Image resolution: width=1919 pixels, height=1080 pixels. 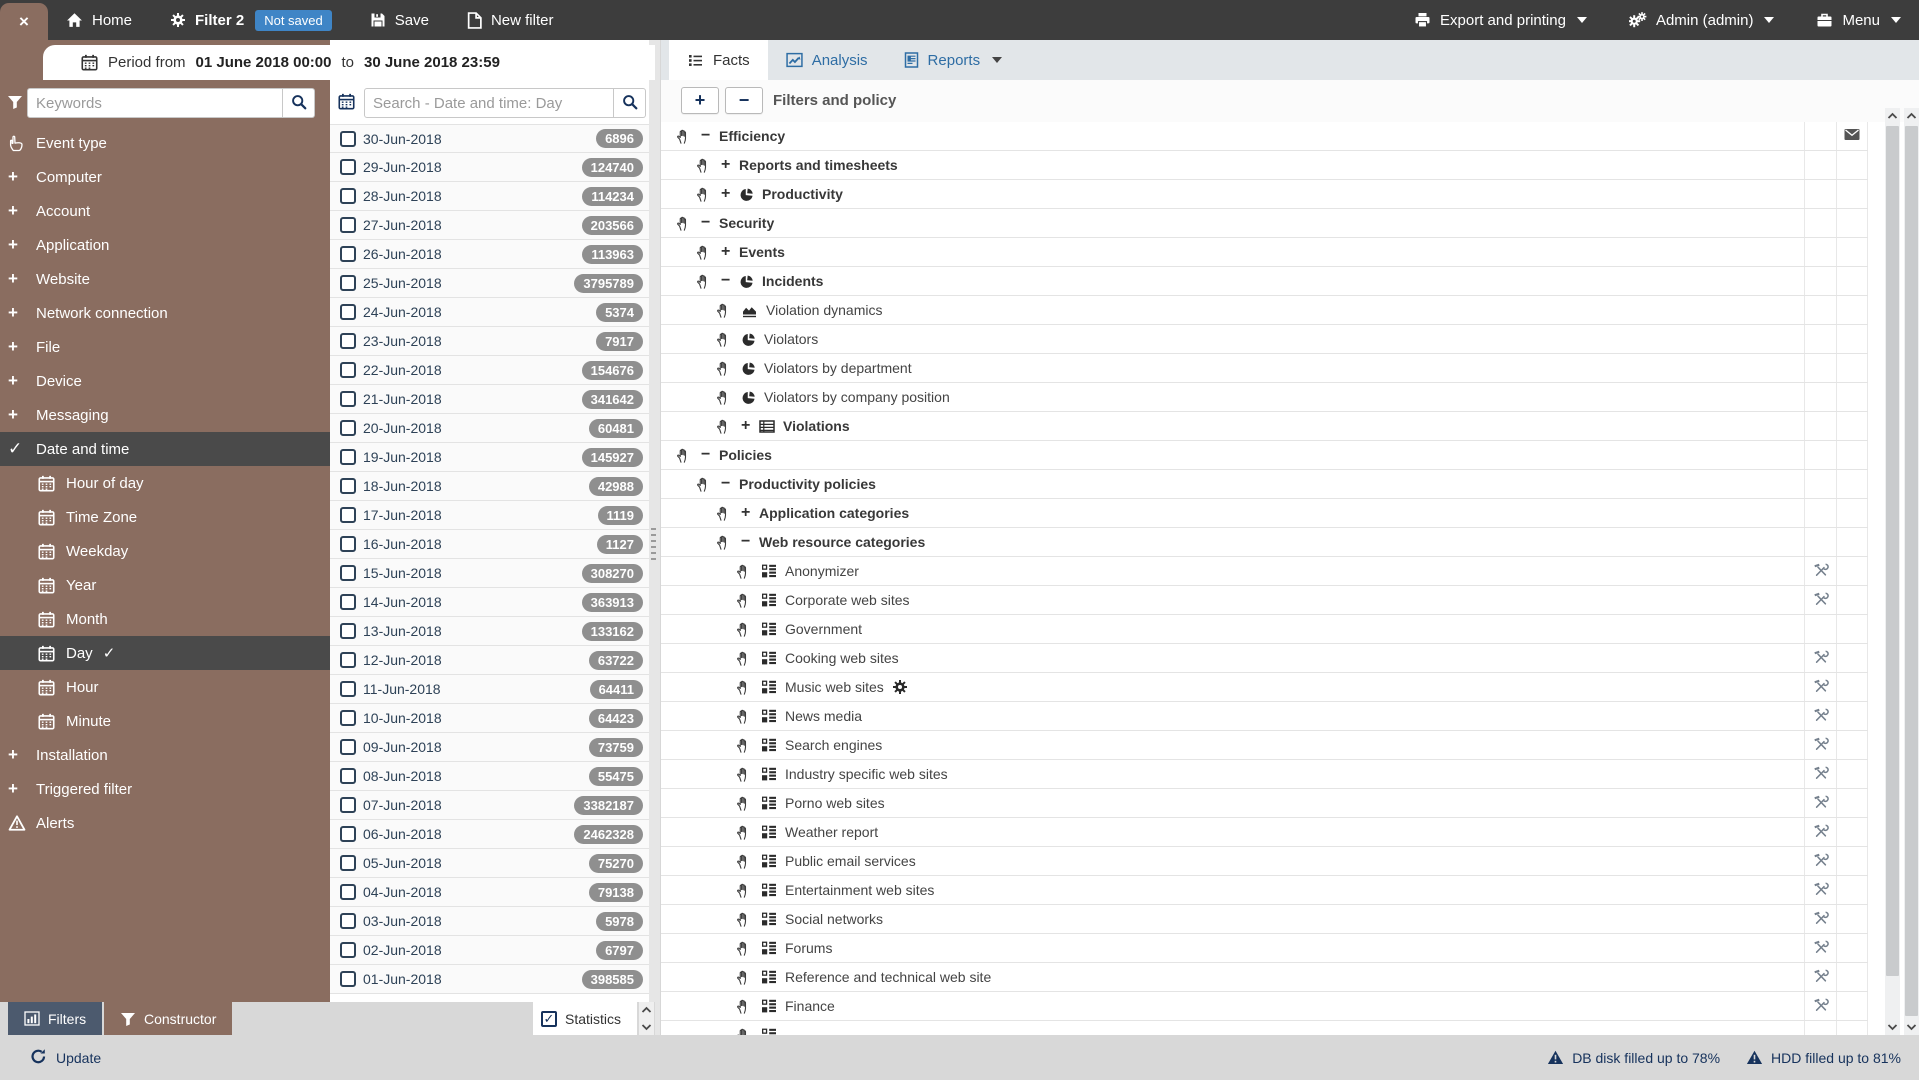 What do you see at coordinates (299, 103) in the screenshot?
I see `keywords-search-button` at bounding box center [299, 103].